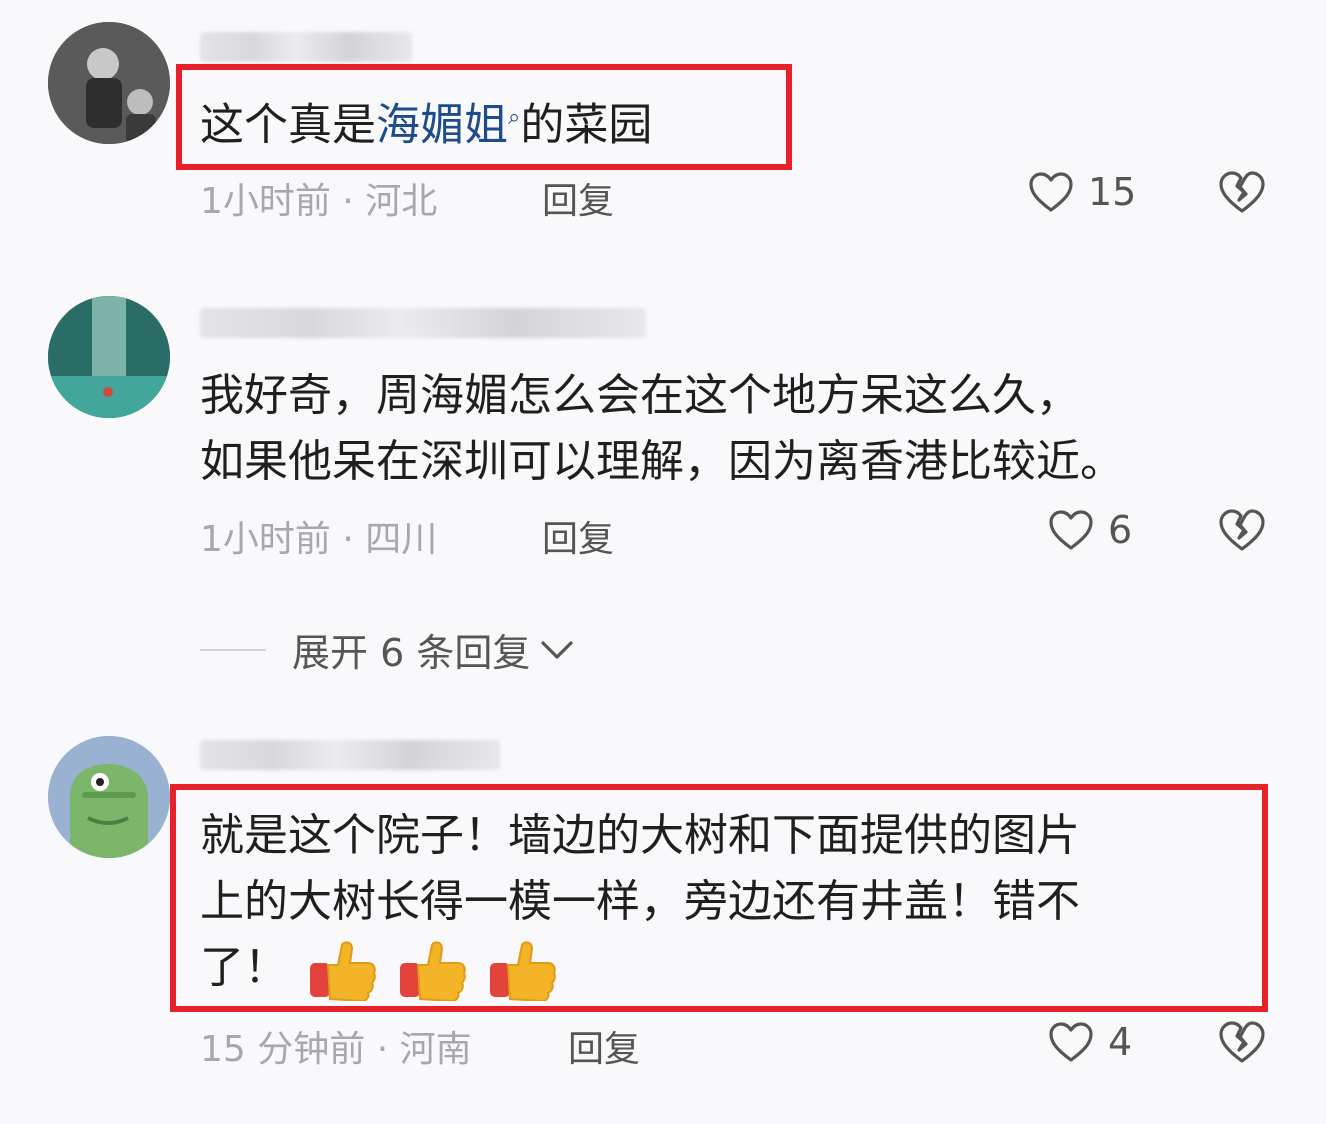  Describe the element at coordinates (319, 539) in the screenshot. I see `comment-meta: 1小时前 · 四川` at that location.